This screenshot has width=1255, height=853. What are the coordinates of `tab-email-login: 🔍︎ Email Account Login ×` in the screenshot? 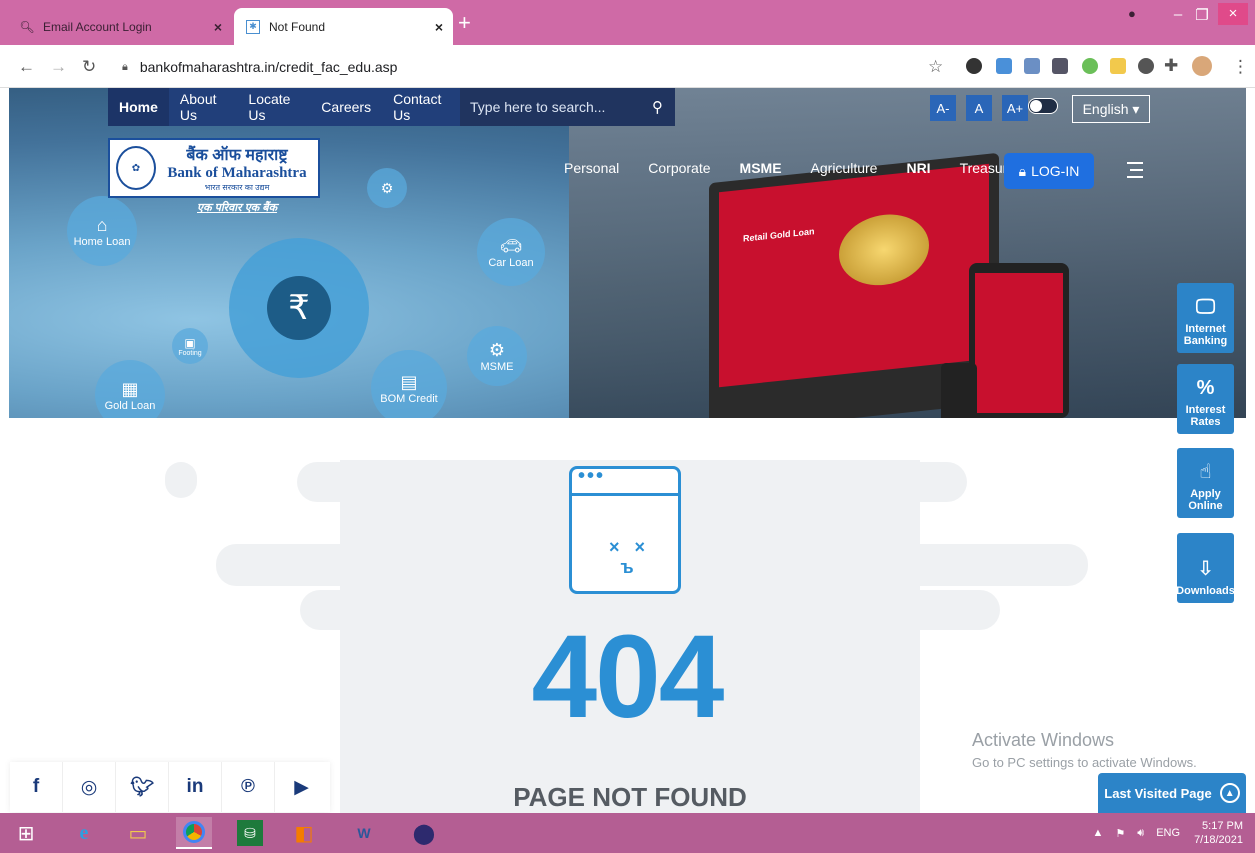 It's located at (120, 26).